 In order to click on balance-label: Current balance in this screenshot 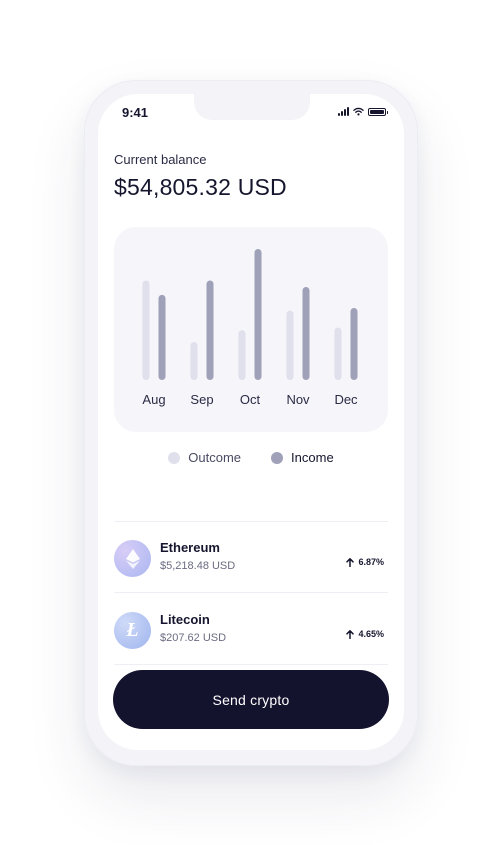, I will do `click(160, 159)`.